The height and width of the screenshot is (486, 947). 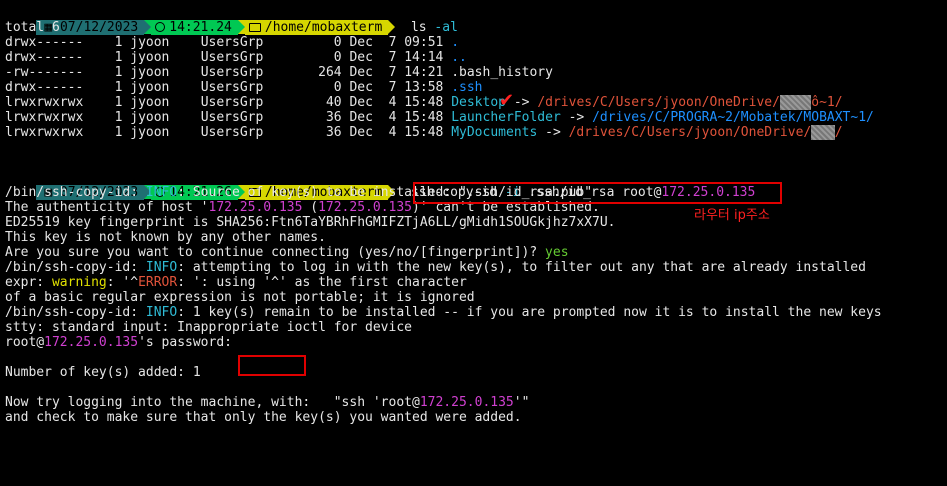 I want to click on symlink-name: Desktop, so click(x=478, y=102).